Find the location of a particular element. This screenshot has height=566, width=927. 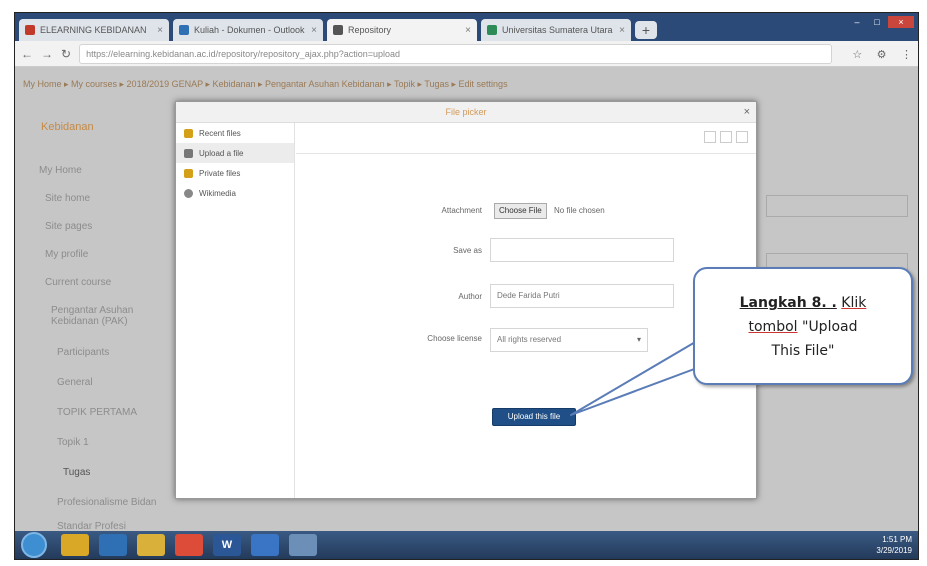

browser-tab-active: Repository × is located at coordinates (402, 30).